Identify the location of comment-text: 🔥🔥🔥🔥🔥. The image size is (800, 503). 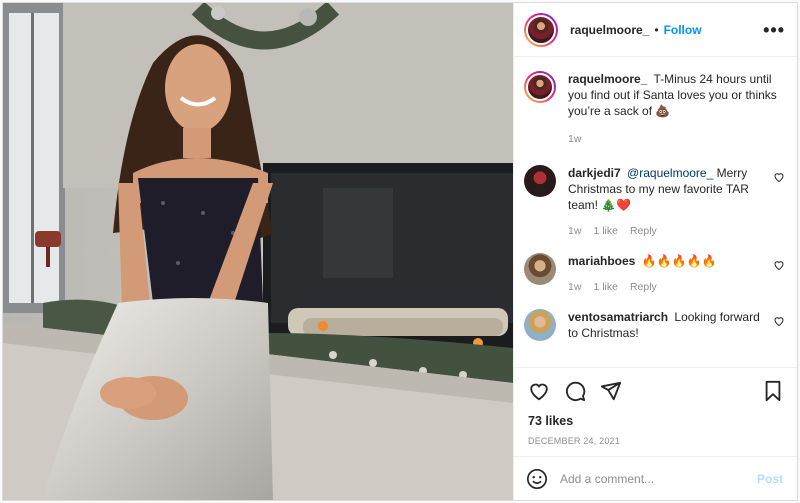
(679, 261).